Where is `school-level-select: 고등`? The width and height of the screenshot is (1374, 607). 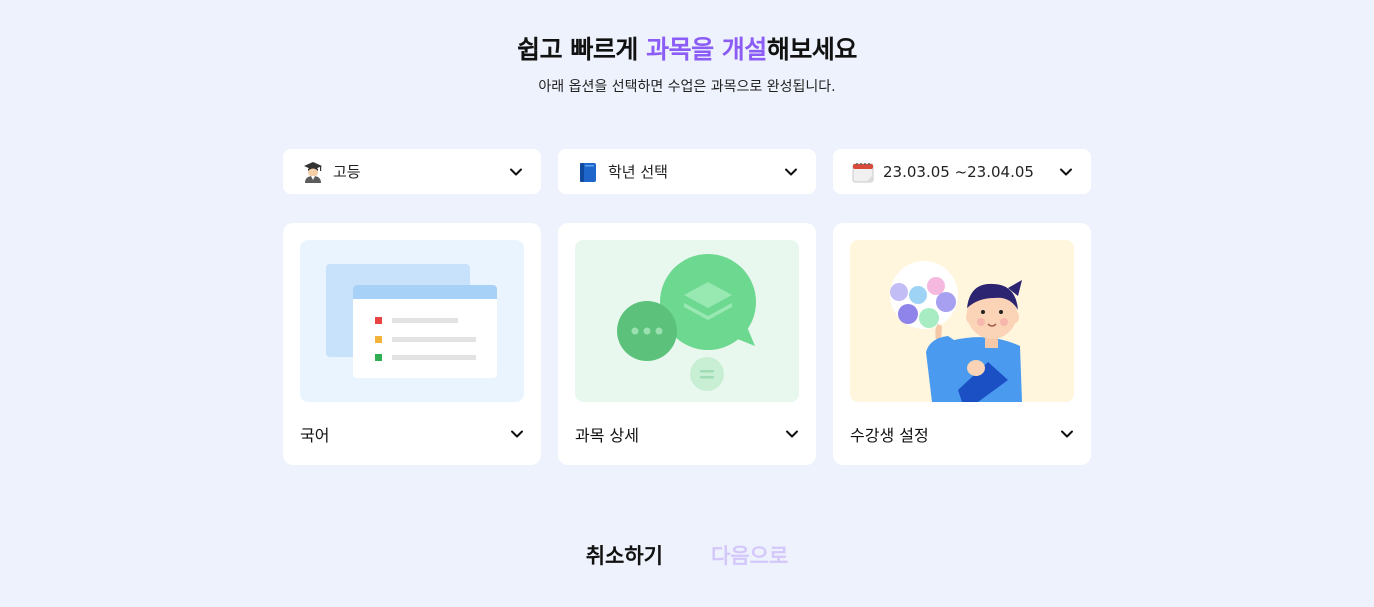
school-level-select: 고등 is located at coordinates (412, 171).